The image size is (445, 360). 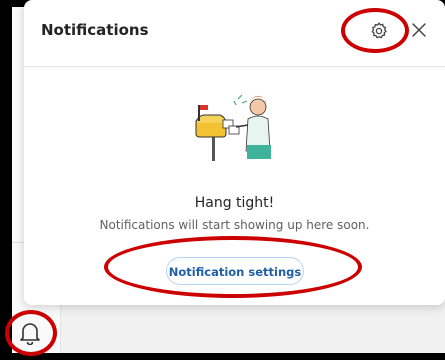 What do you see at coordinates (233, 267) in the screenshot?
I see `annotation-circle-settings-button` at bounding box center [233, 267].